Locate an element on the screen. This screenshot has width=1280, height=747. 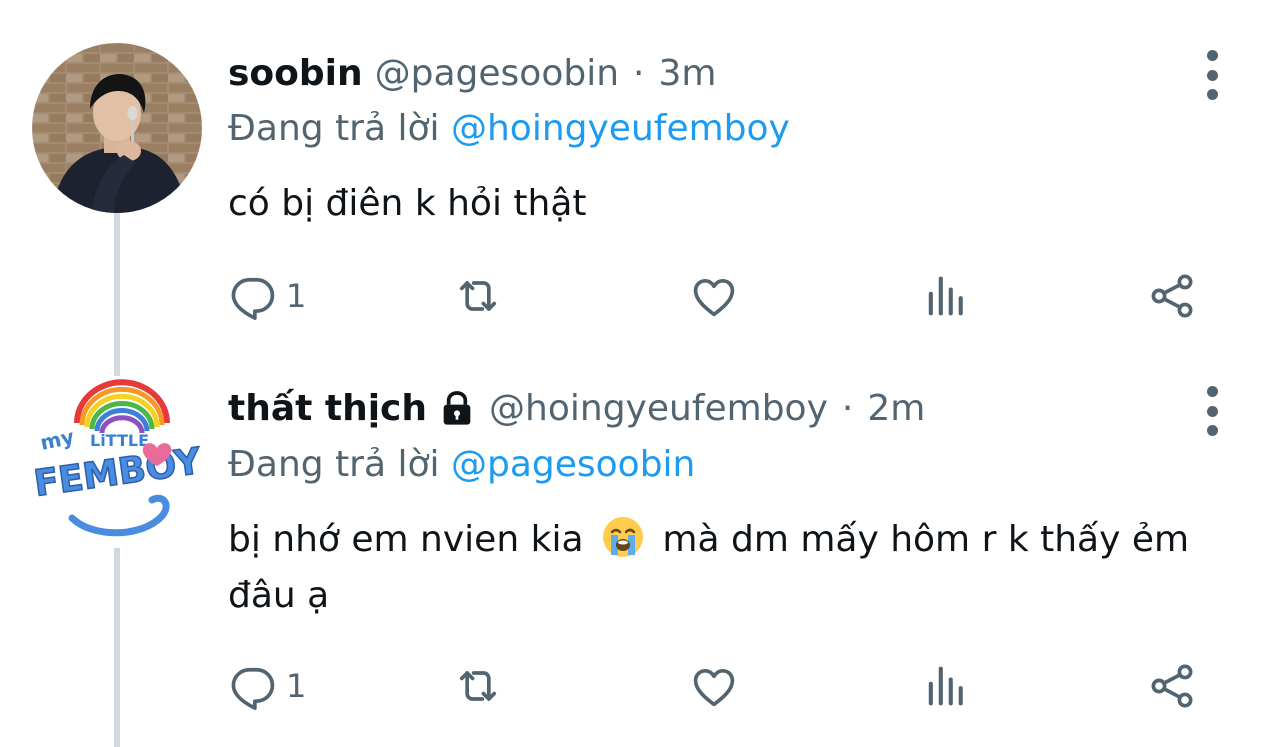
avatar is located at coordinates (117, 128).